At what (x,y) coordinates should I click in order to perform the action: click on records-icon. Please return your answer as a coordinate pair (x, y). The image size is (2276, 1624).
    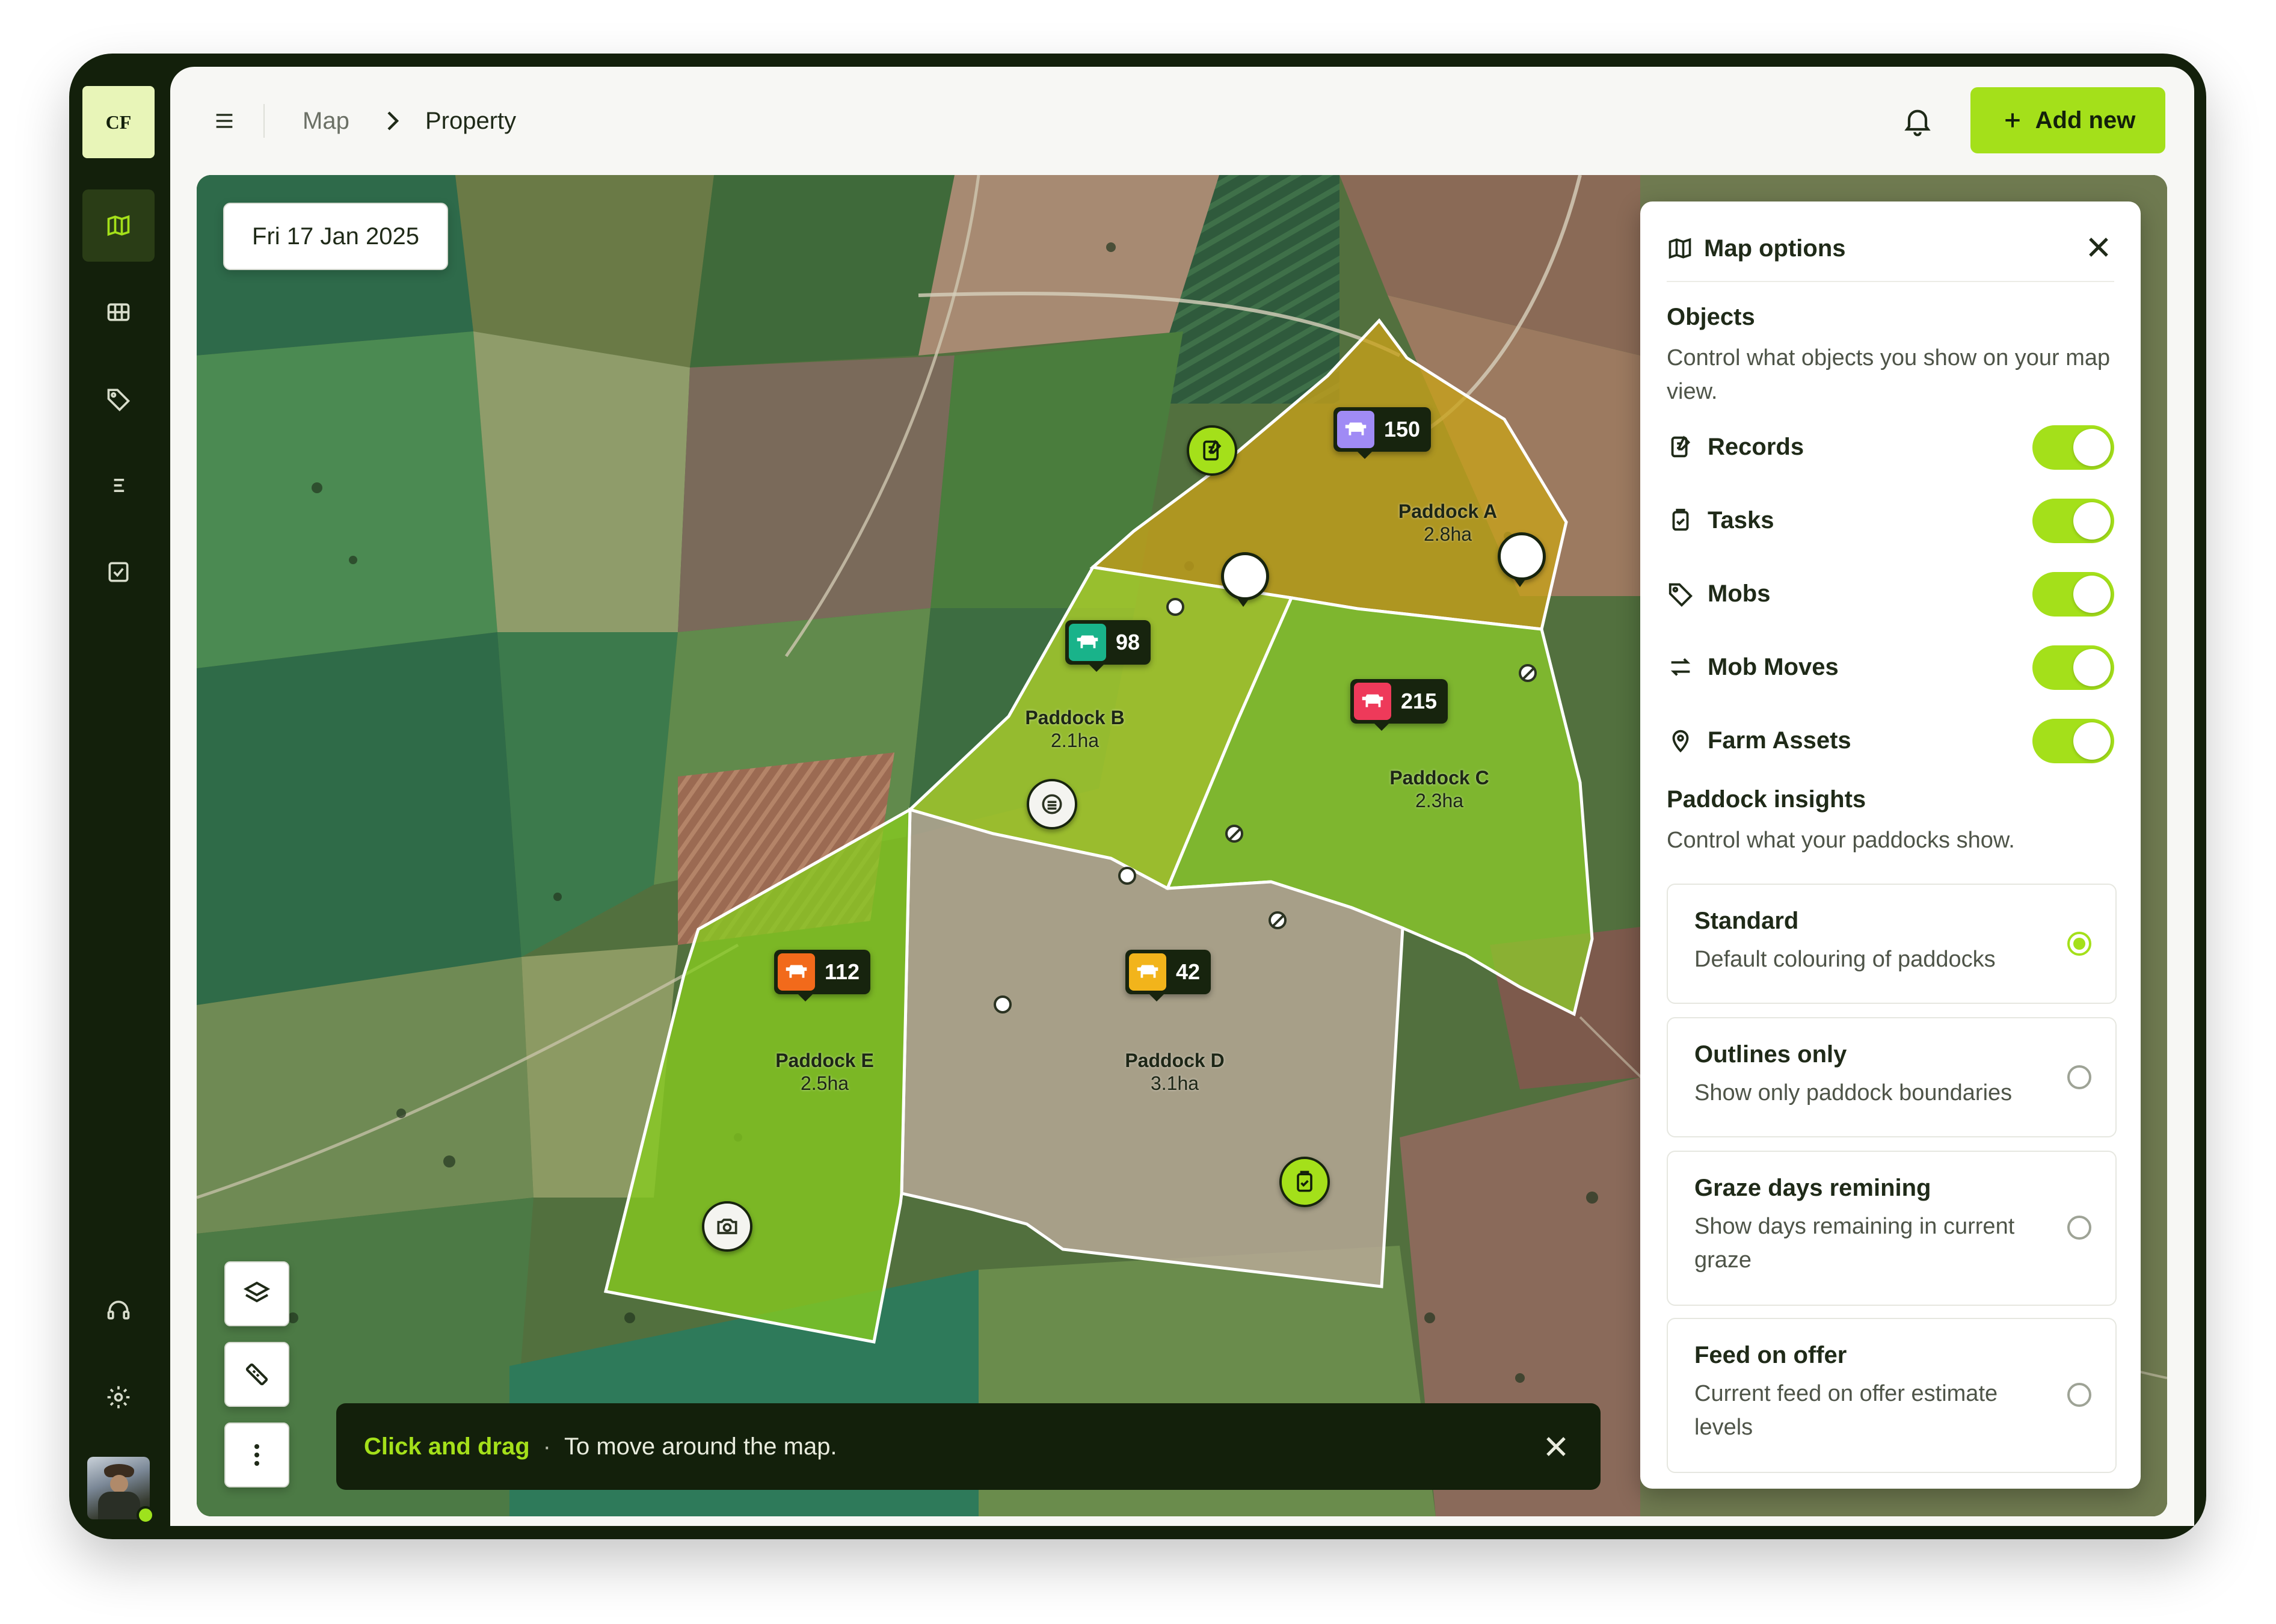
    Looking at the image, I should click on (1212, 450).